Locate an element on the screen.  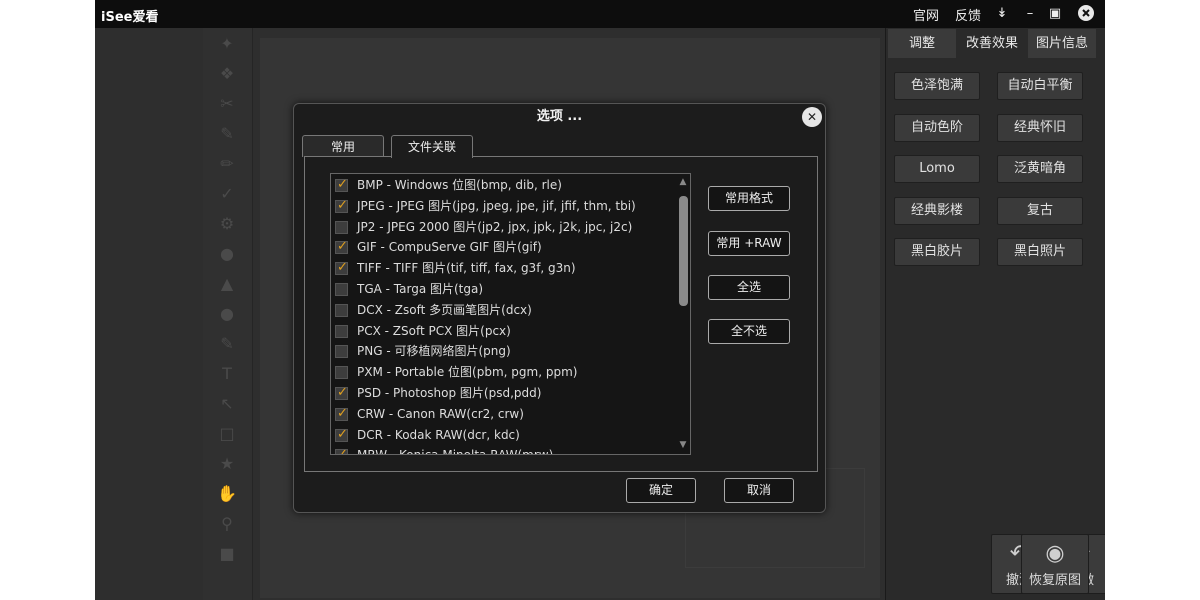
effect-classic-nostalgia-button: 经典怀旧 is located at coordinates (1040, 128).